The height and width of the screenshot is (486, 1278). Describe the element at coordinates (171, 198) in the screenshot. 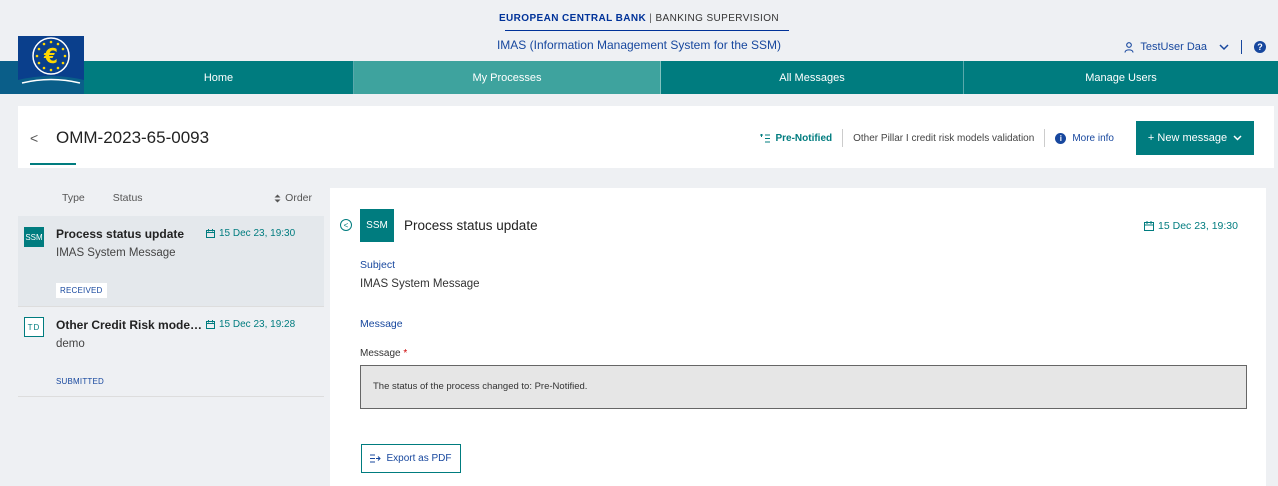

I see `message-list-header: Type Status Order` at that location.